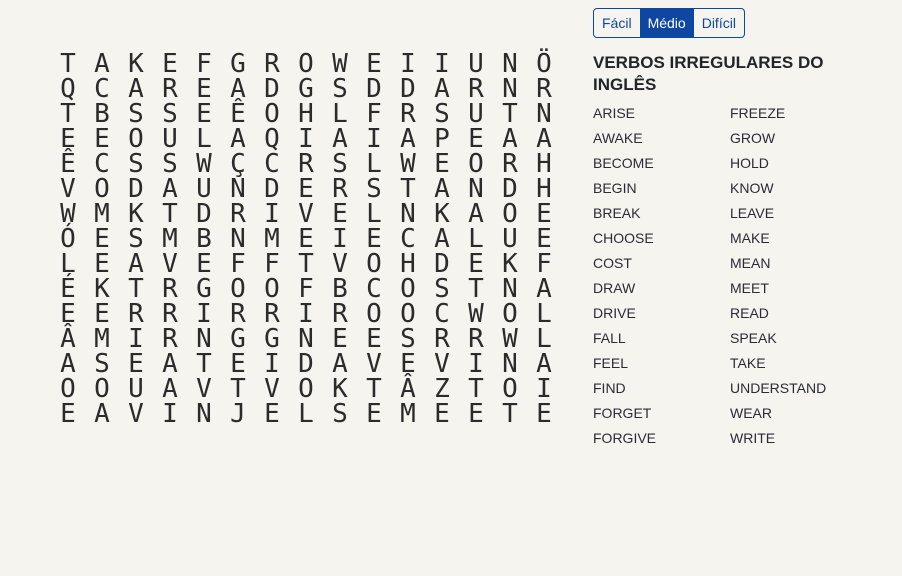 The image size is (902, 576). Describe the element at coordinates (204, 414) in the screenshot. I see `grid-cell: N` at that location.